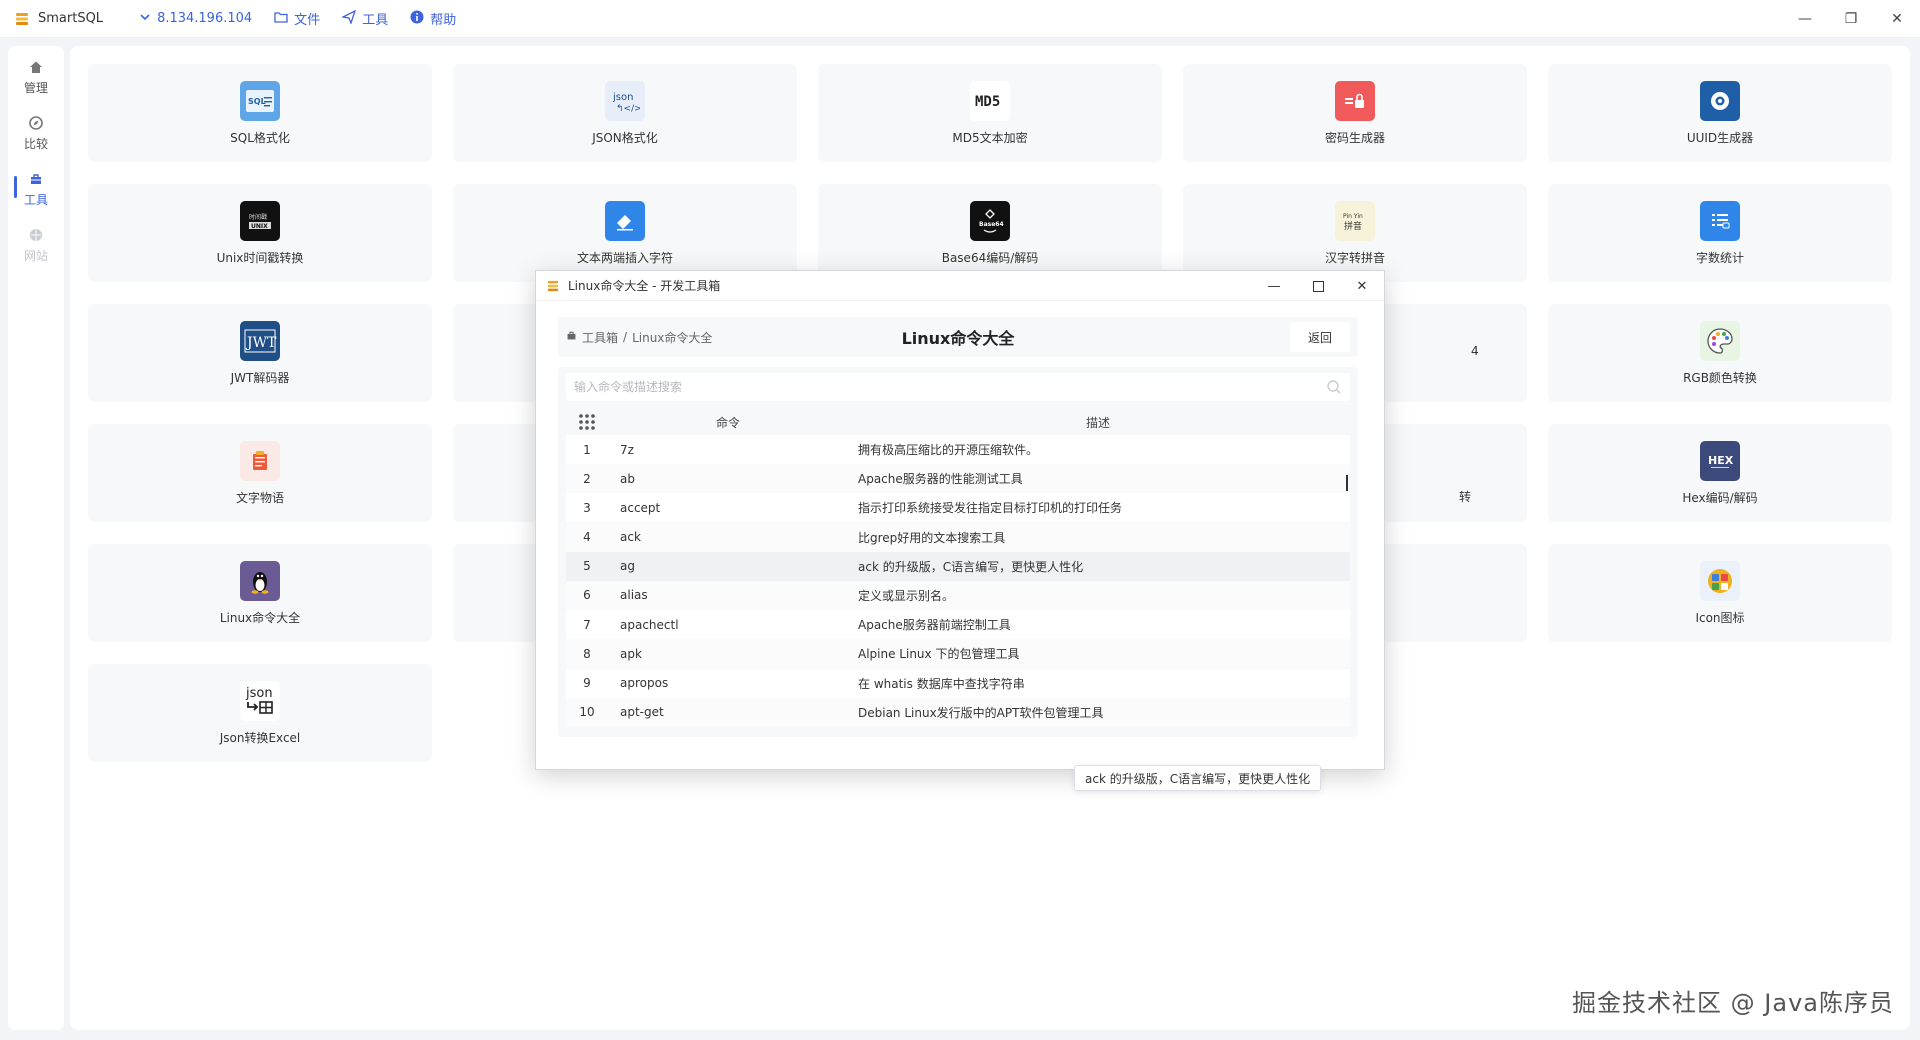  Describe the element at coordinates (36, 133) in the screenshot. I see `sidebar-item-compare: 比较` at that location.